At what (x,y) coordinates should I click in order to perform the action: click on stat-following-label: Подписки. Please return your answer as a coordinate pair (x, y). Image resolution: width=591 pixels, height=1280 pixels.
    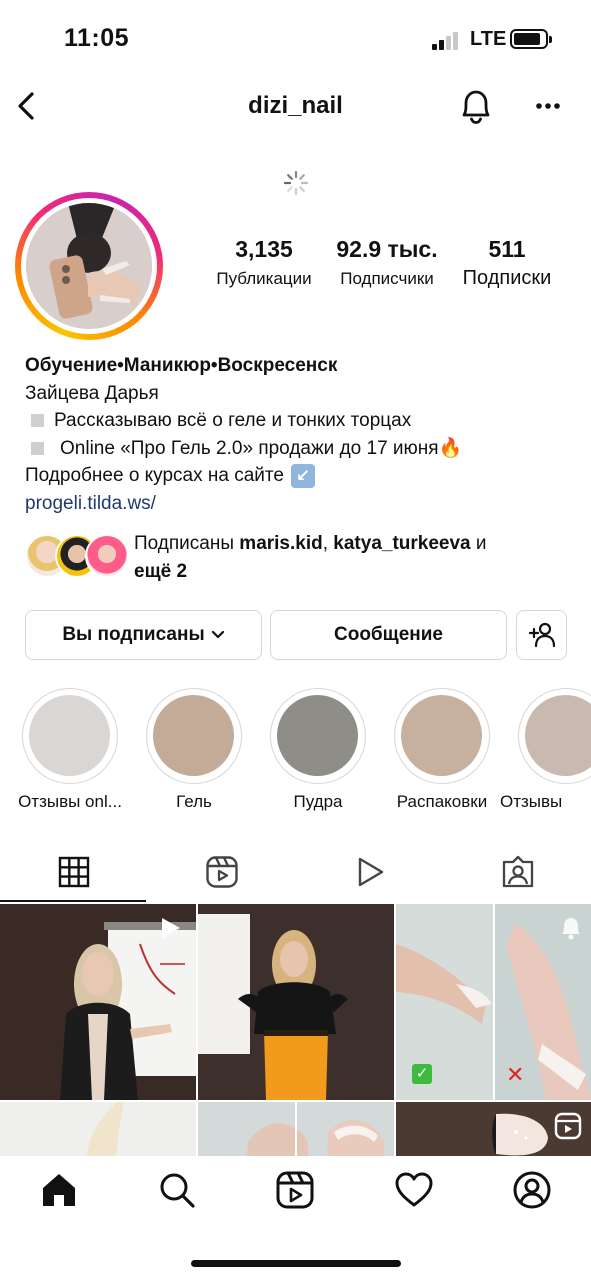
    Looking at the image, I should click on (507, 278).